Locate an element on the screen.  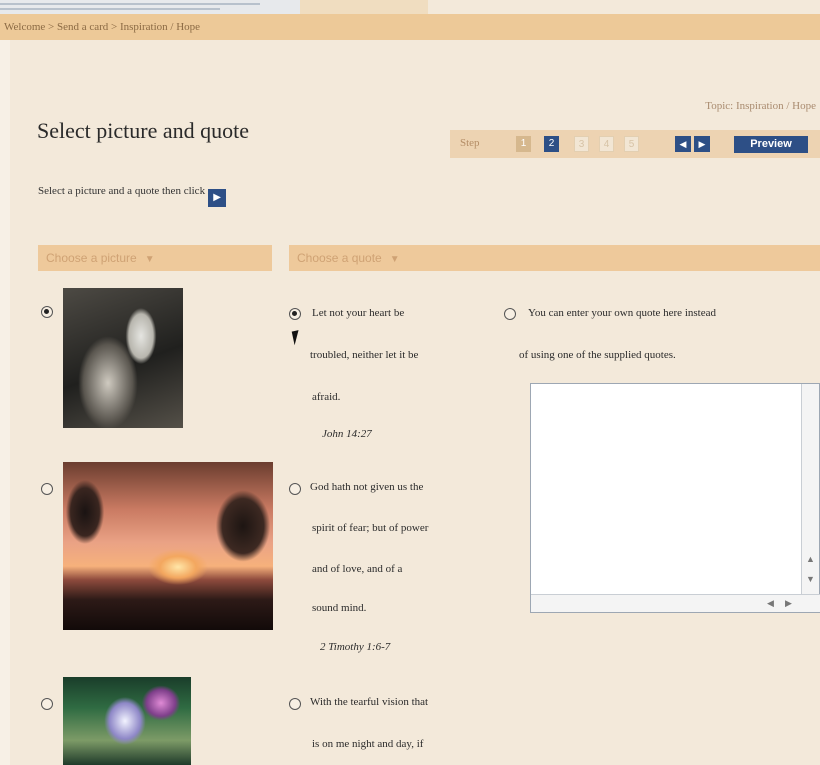
page-title: Select picture and quote is located at coordinates (143, 130).